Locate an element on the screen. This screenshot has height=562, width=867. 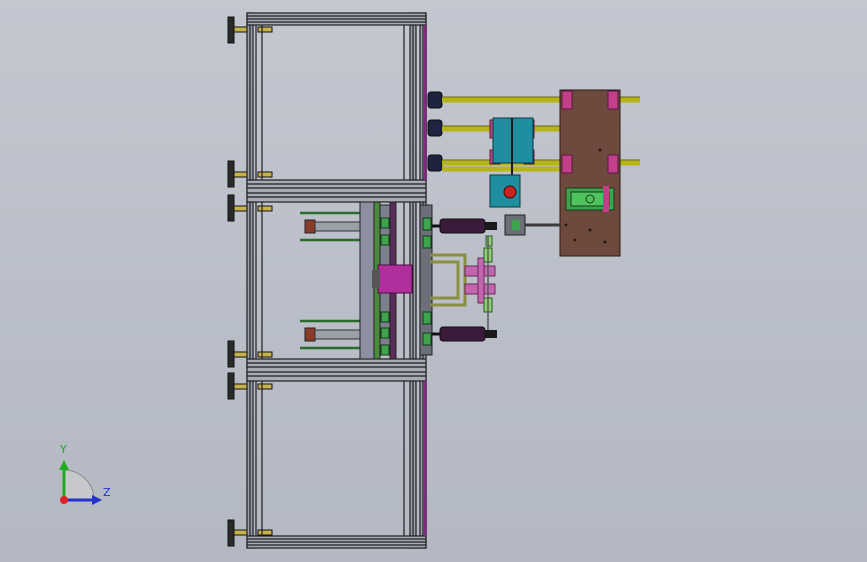
triad-arc is located at coordinates (79, 485).